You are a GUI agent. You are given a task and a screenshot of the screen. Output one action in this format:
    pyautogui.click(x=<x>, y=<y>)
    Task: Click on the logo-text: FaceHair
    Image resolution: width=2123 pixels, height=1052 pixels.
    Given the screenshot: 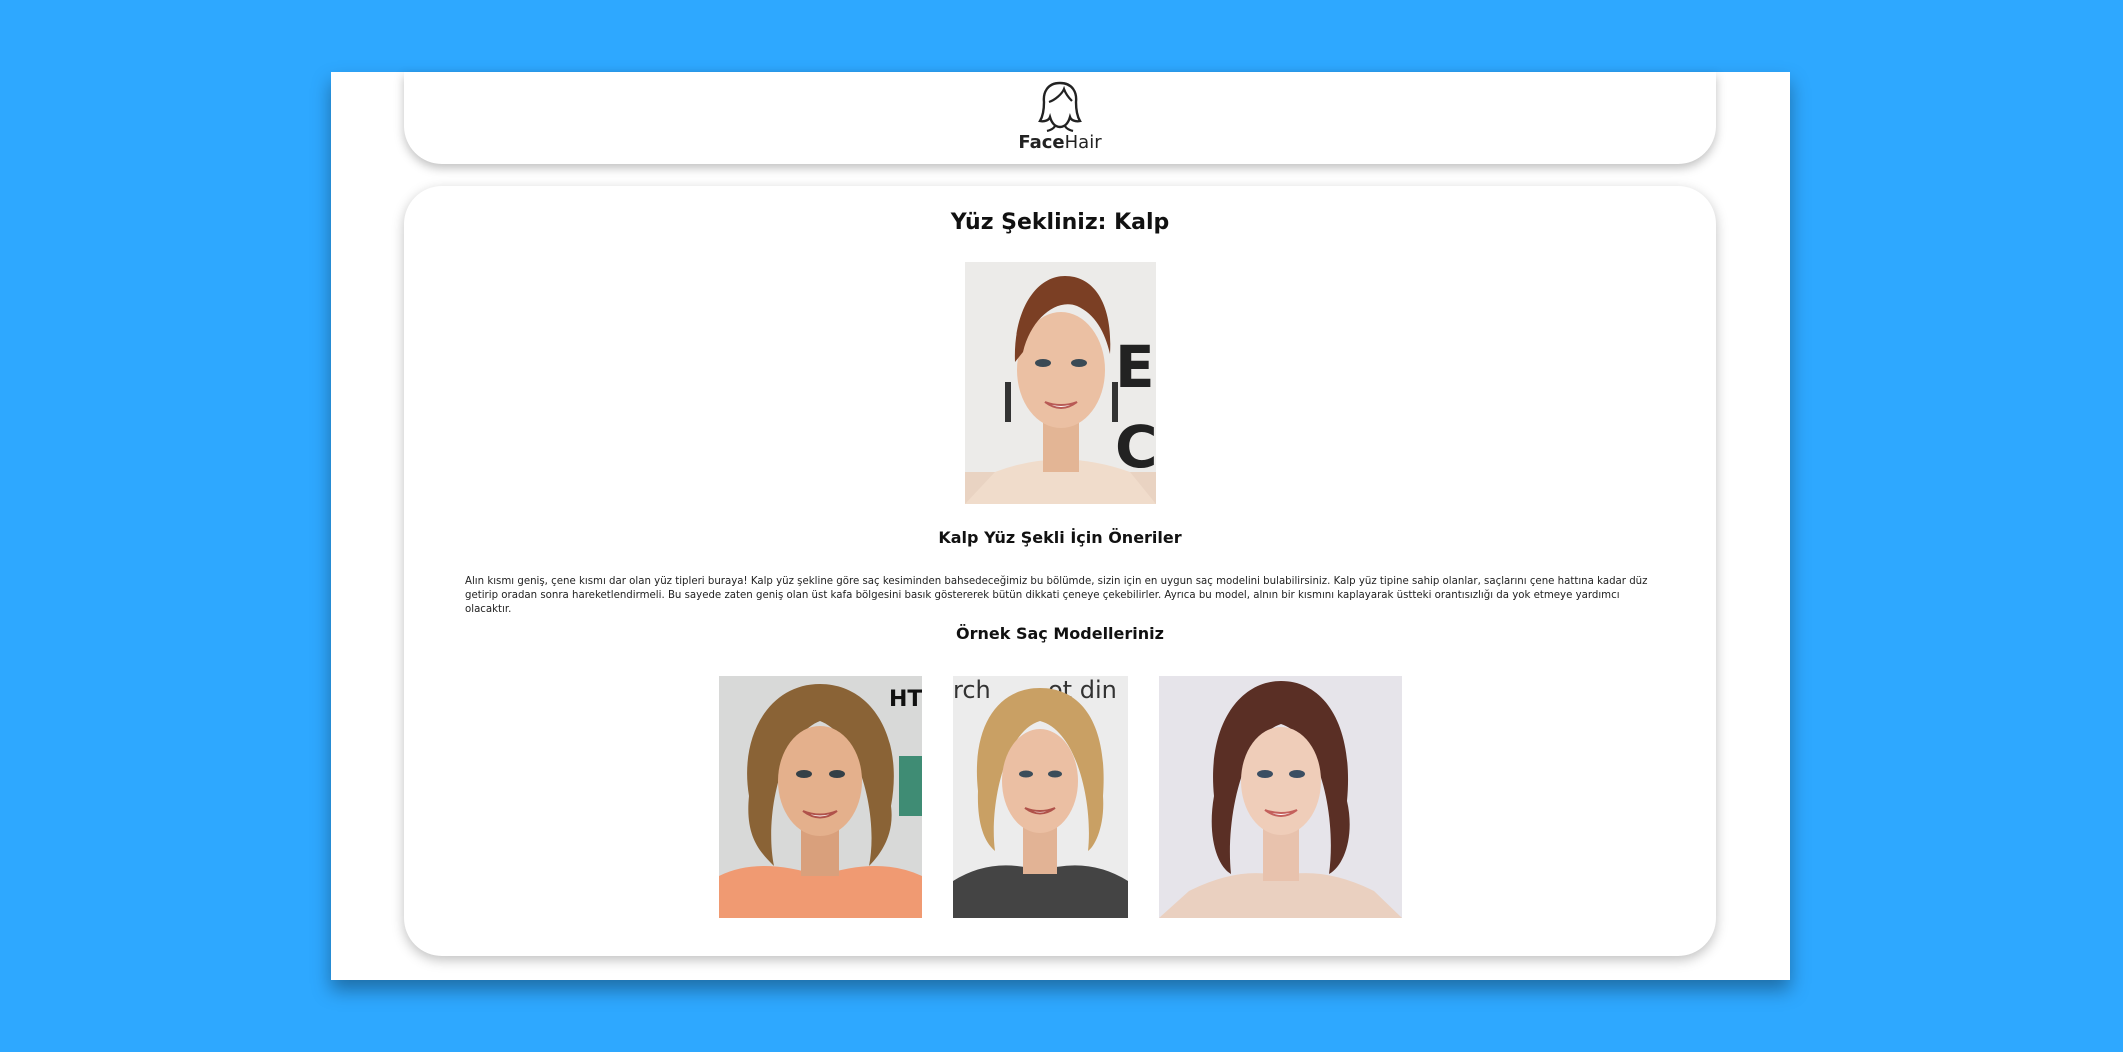 What is the action you would take?
    pyautogui.click(x=1060, y=142)
    